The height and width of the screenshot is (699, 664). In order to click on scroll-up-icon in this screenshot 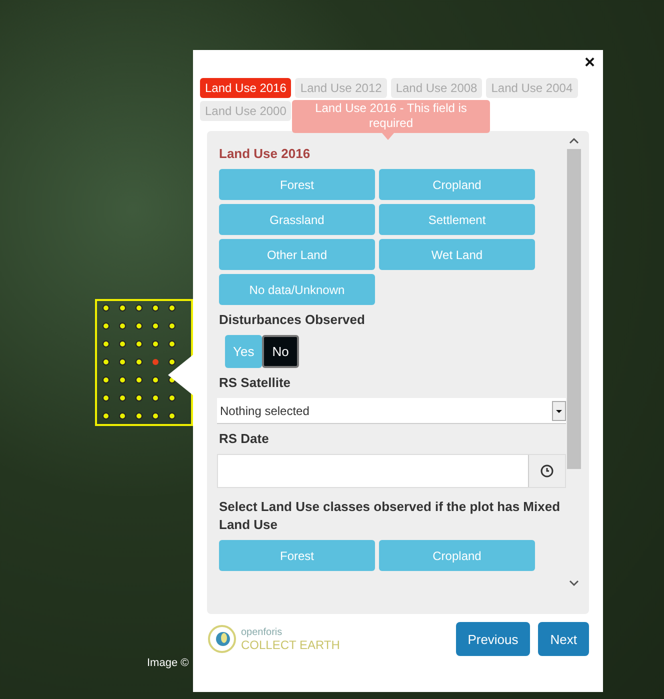, I will do `click(574, 141)`.